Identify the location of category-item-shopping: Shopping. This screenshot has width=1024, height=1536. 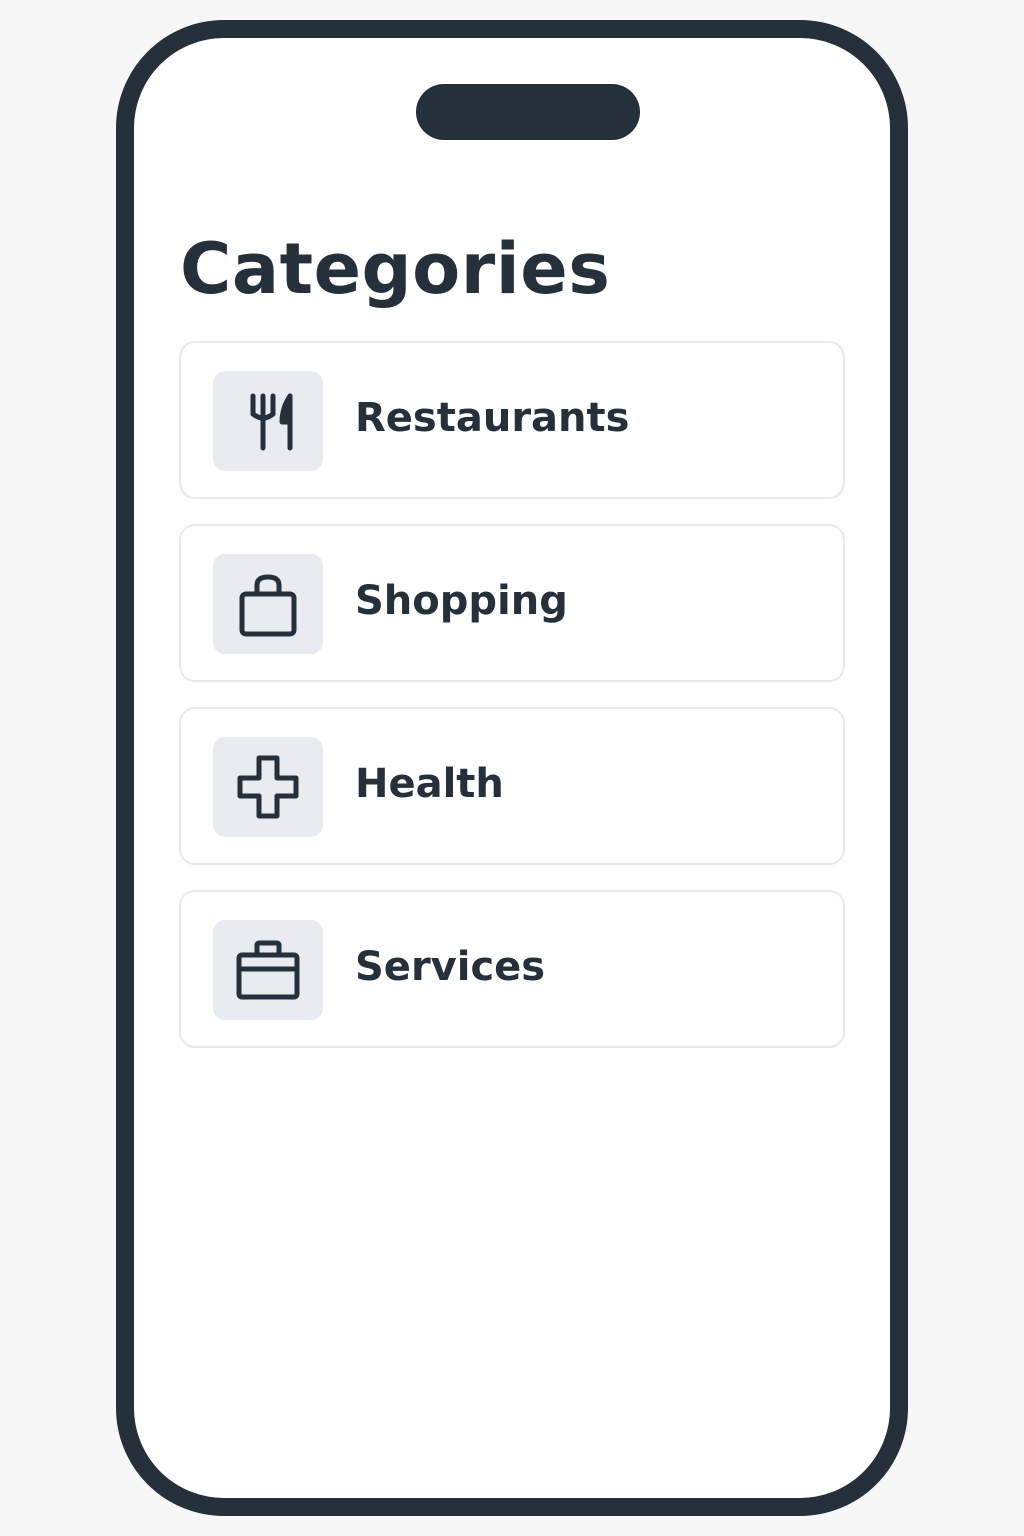
(512, 603).